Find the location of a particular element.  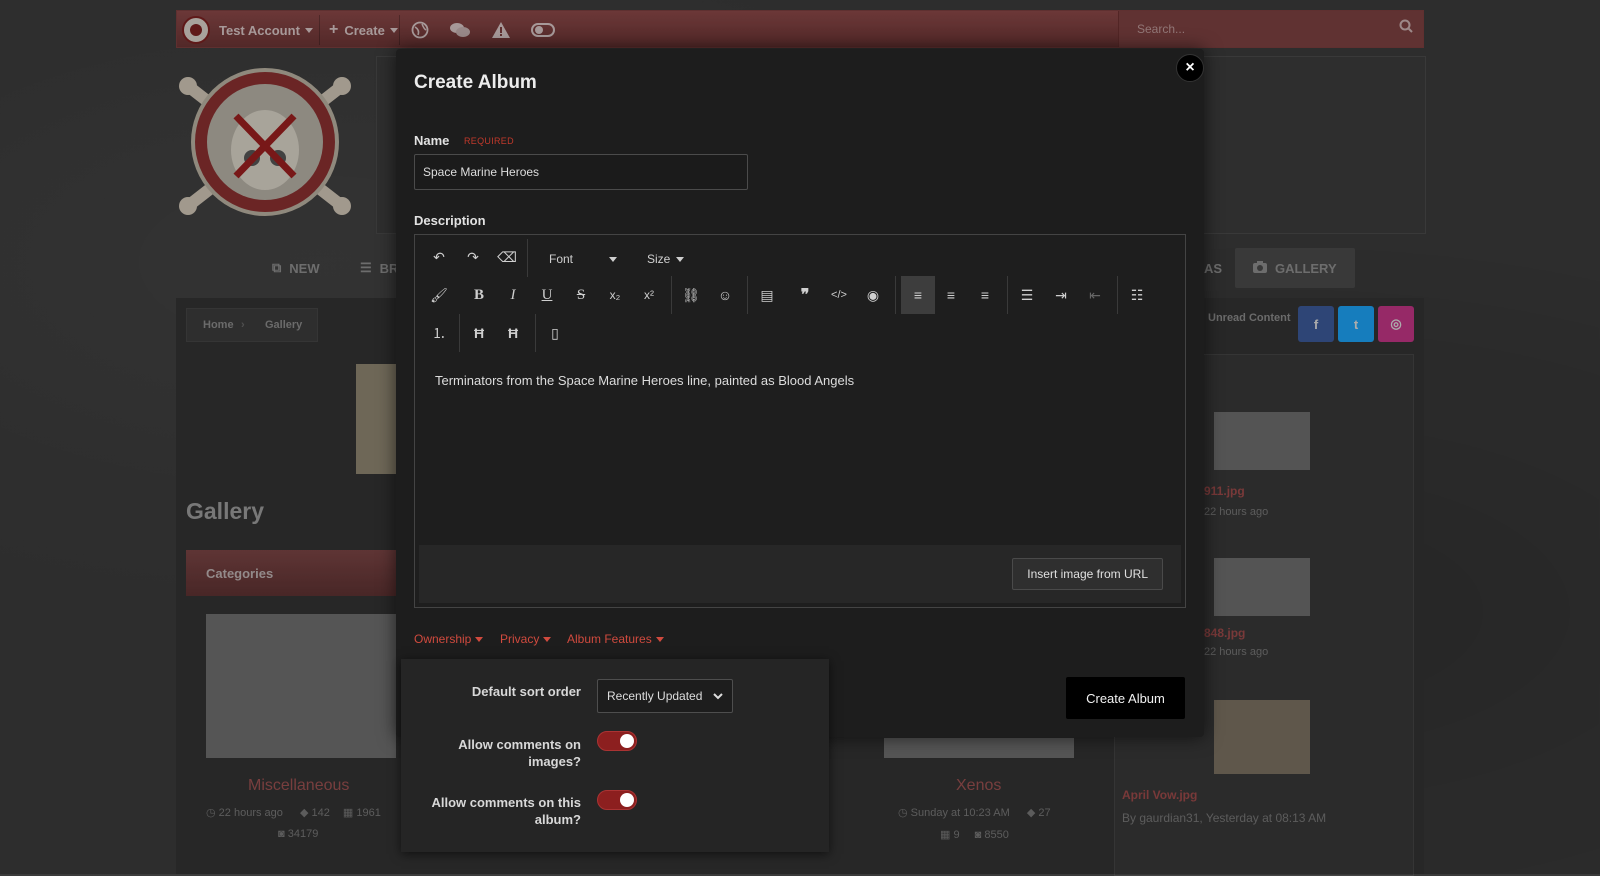

redo-icon: ↷ is located at coordinates (473, 257).